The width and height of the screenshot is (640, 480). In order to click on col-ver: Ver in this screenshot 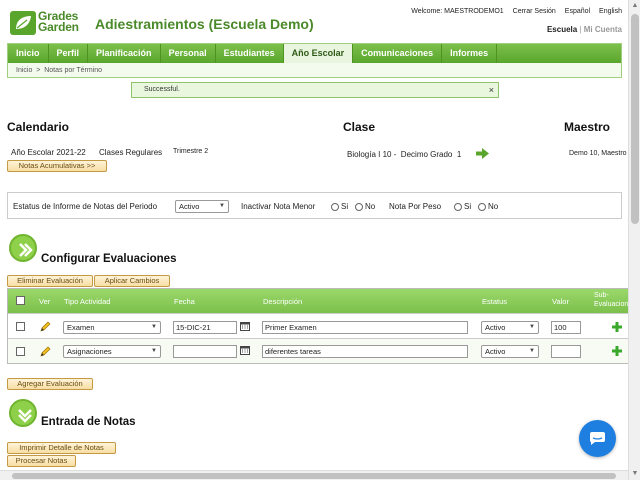, I will do `click(45, 301)`.